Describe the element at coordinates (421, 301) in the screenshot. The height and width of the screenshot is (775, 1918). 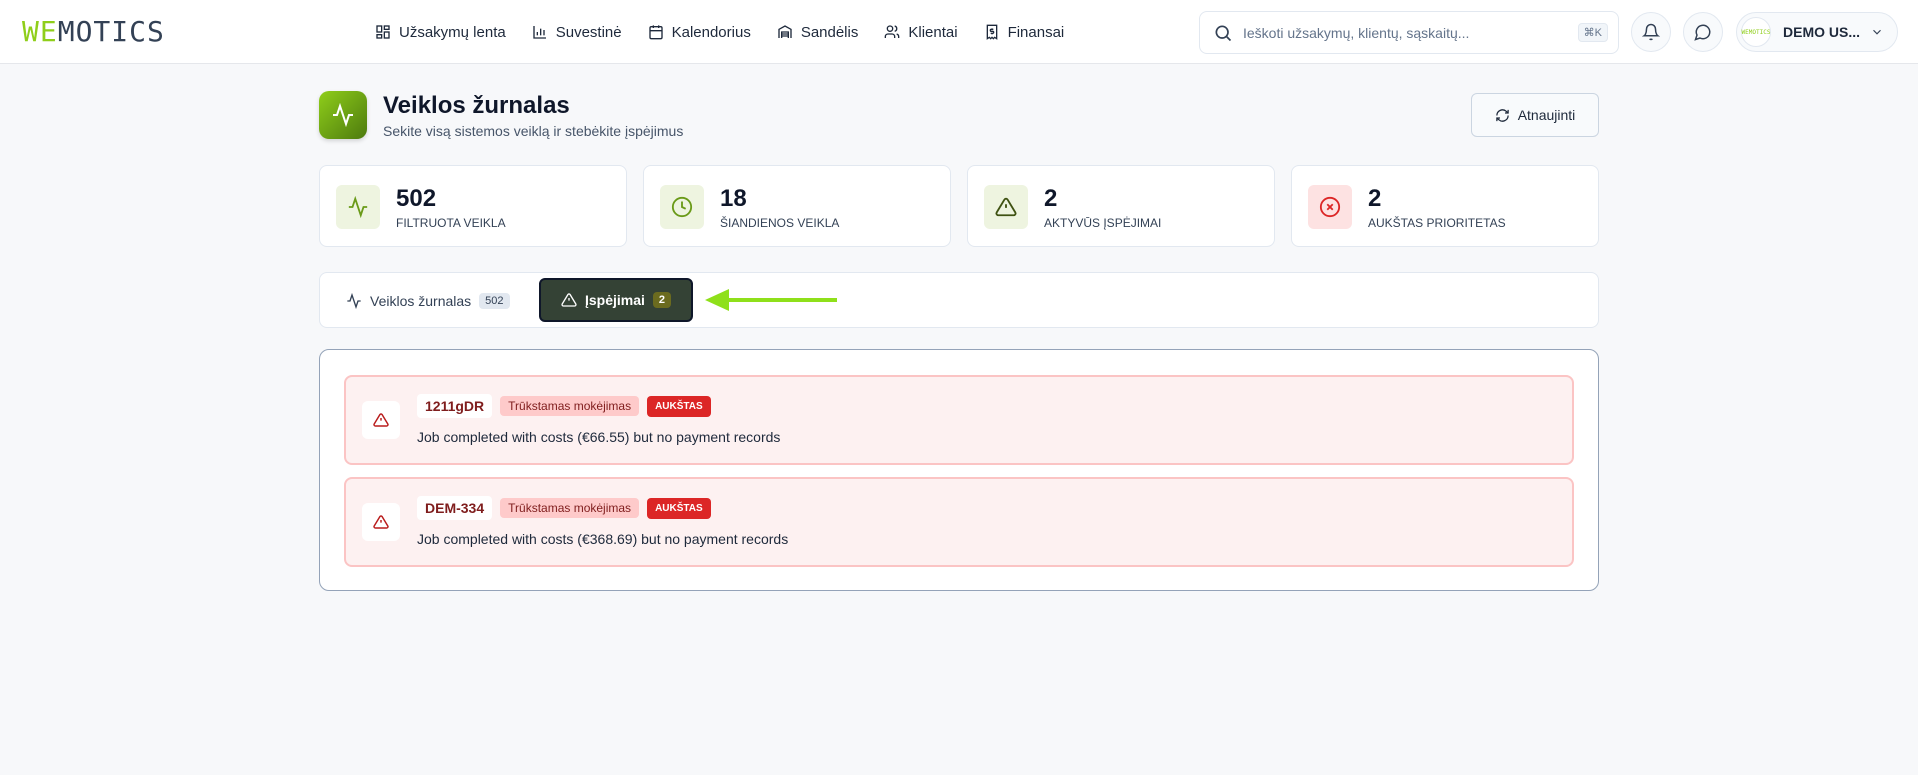
I see `tab-label: Veiklos žurnalas` at that location.